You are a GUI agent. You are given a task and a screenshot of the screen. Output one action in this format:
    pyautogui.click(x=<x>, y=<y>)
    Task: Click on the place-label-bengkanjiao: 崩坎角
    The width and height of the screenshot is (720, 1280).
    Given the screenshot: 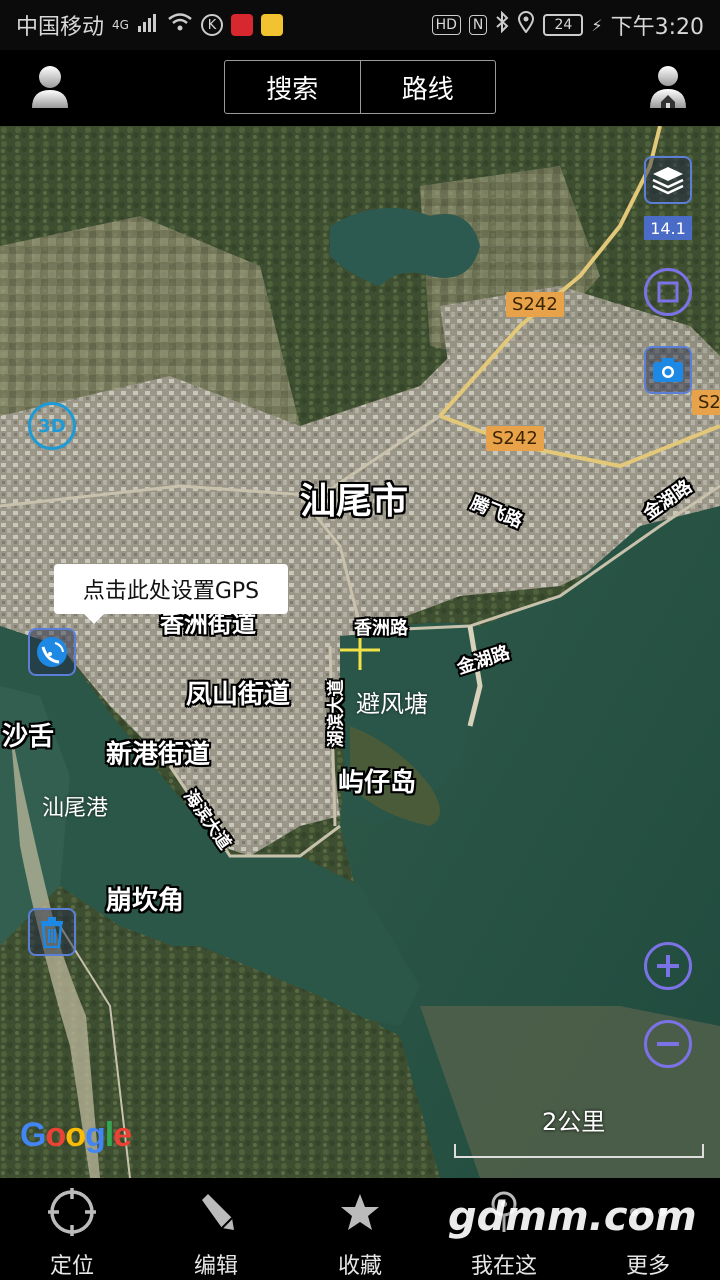 What is the action you would take?
    pyautogui.click(x=145, y=901)
    